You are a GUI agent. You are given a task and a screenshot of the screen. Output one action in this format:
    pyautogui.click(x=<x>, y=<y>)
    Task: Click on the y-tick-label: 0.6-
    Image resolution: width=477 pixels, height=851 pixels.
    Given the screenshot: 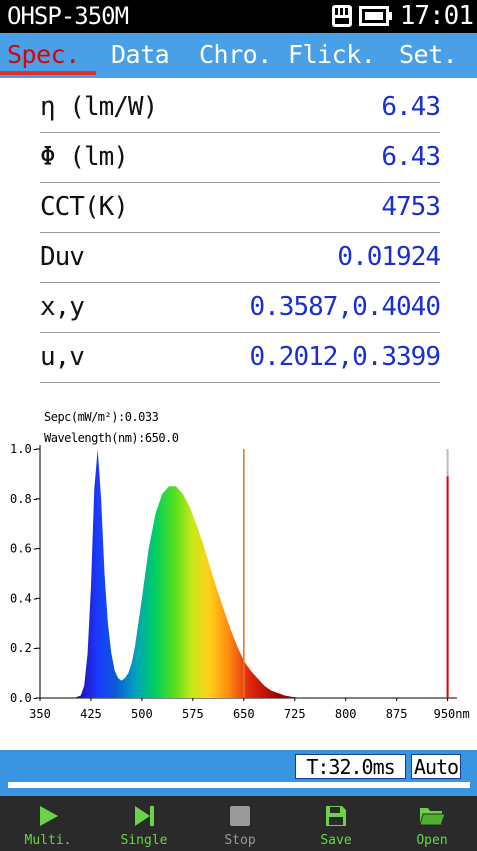 What is the action you would take?
    pyautogui.click(x=24, y=549)
    